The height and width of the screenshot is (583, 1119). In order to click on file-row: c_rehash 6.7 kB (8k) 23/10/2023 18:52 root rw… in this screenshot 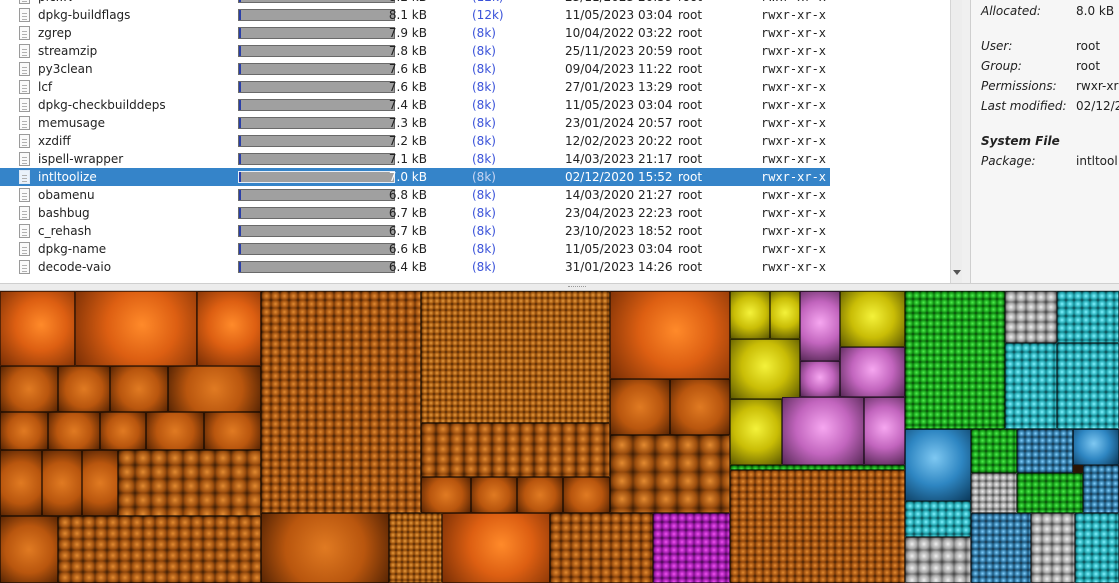, I will do `click(415, 231)`.